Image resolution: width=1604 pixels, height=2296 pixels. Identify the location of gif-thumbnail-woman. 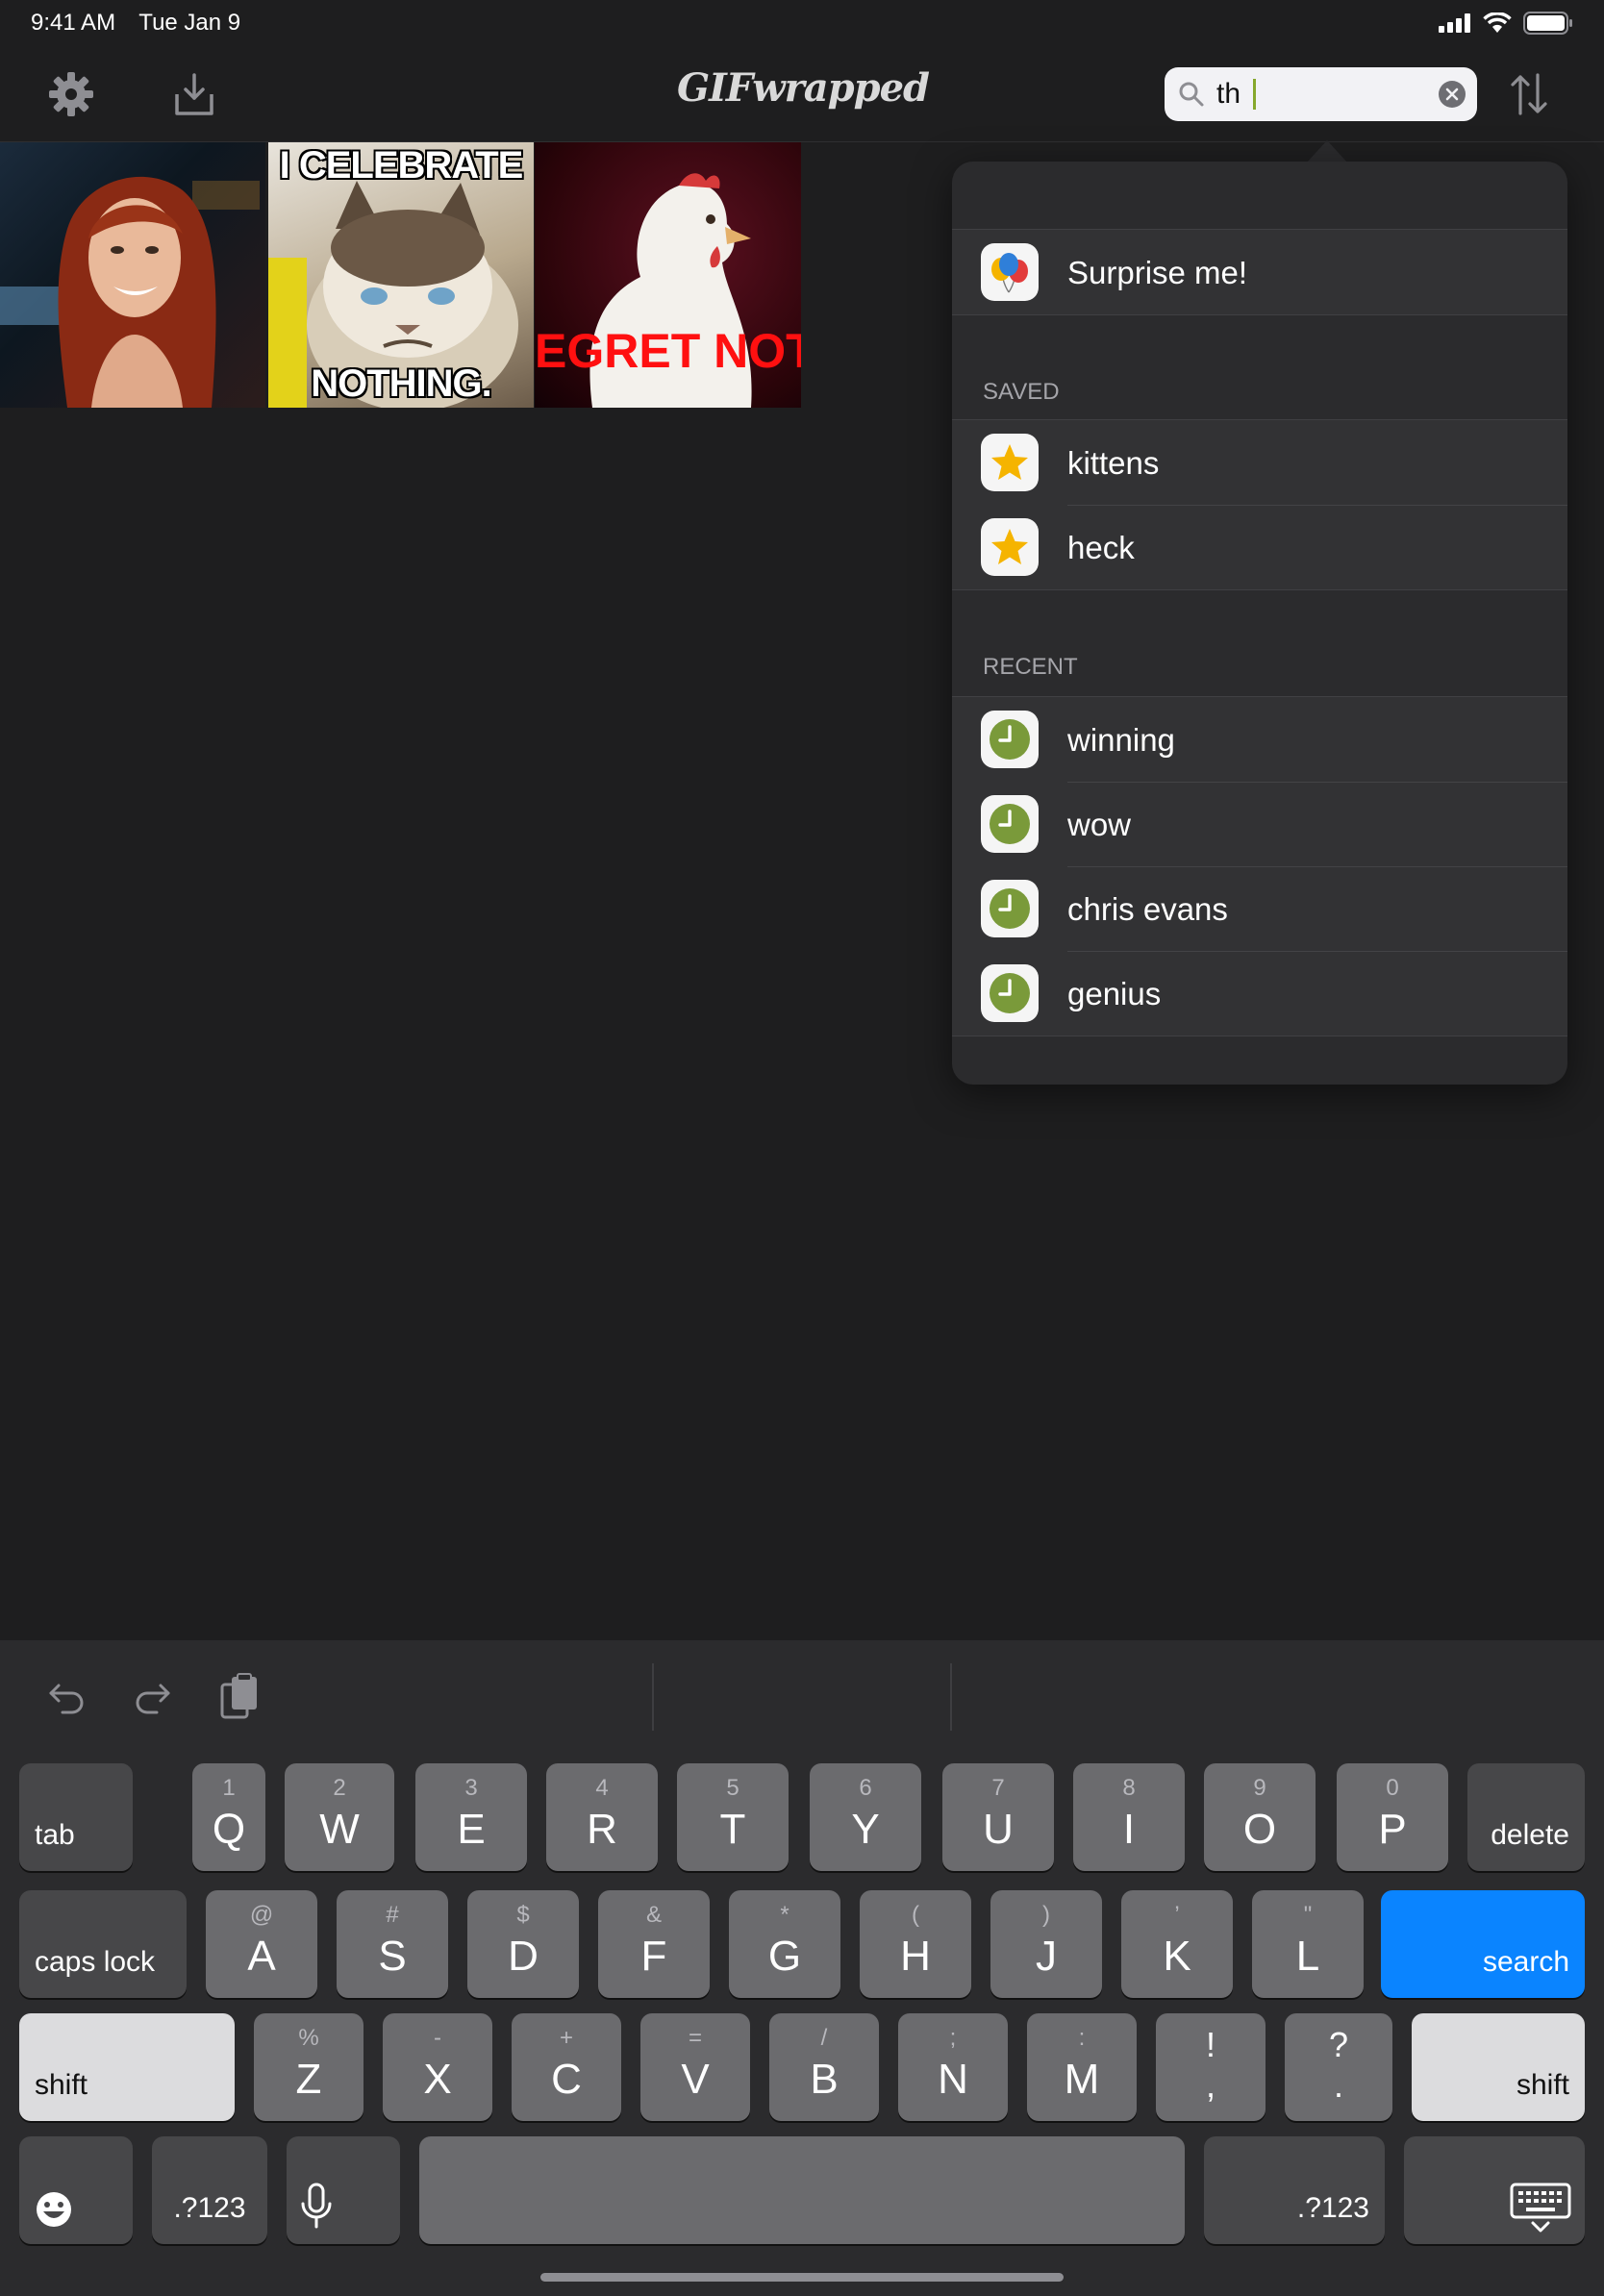
(130, 292).